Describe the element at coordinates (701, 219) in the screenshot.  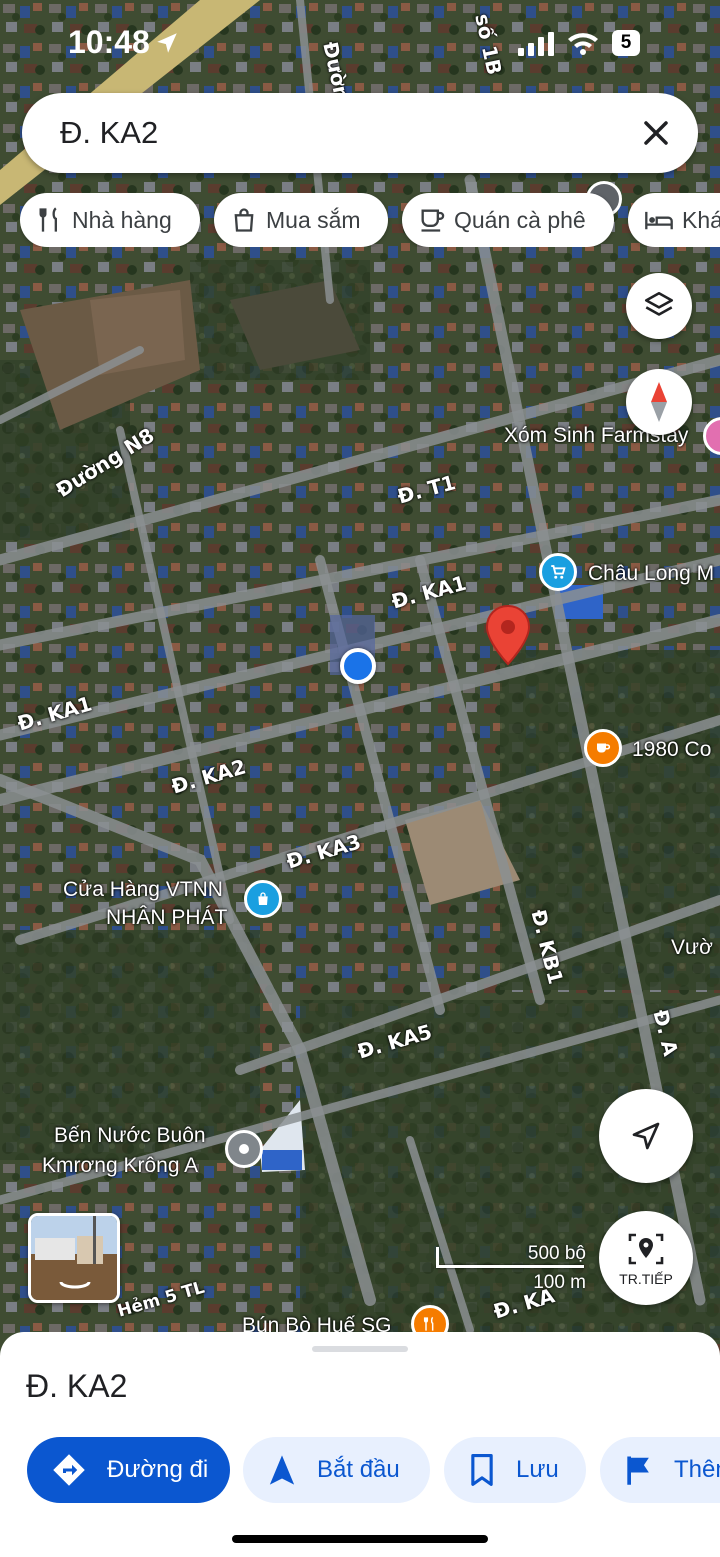
I see `chip-label: Khá` at that location.